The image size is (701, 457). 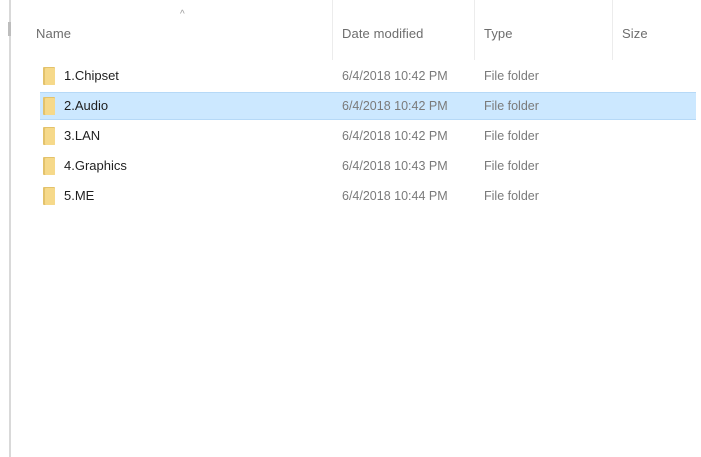 What do you see at coordinates (86, 105) in the screenshot?
I see `file-name: 2.Audio` at bounding box center [86, 105].